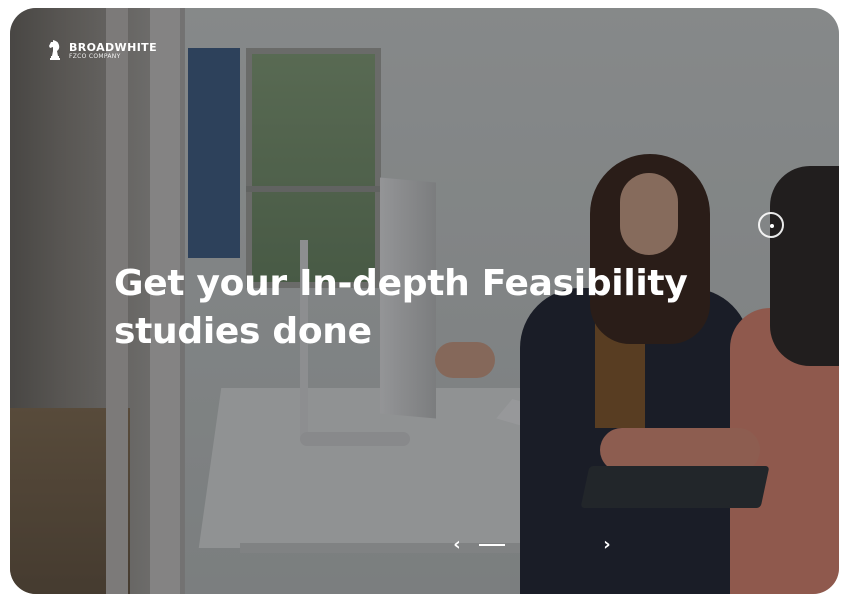 The image size is (841, 596). What do you see at coordinates (607, 545) in the screenshot?
I see `chevron-right-icon: ›` at bounding box center [607, 545].